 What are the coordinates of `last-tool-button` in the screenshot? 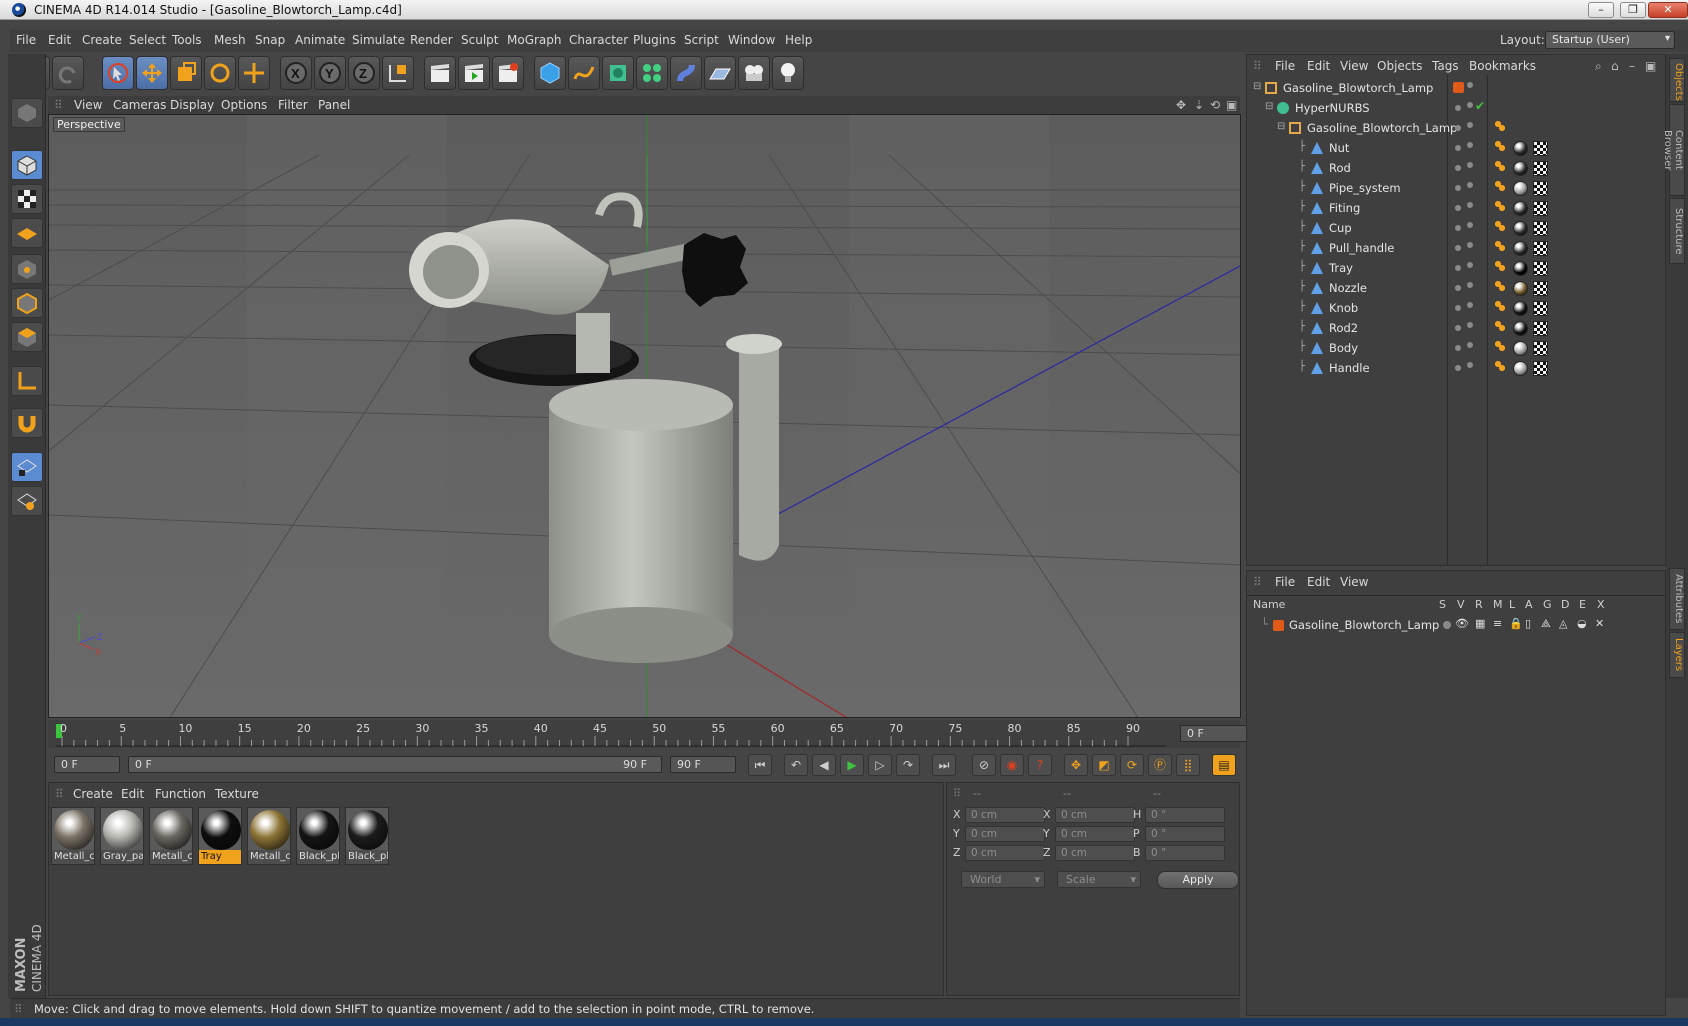 It's located at (254, 73).